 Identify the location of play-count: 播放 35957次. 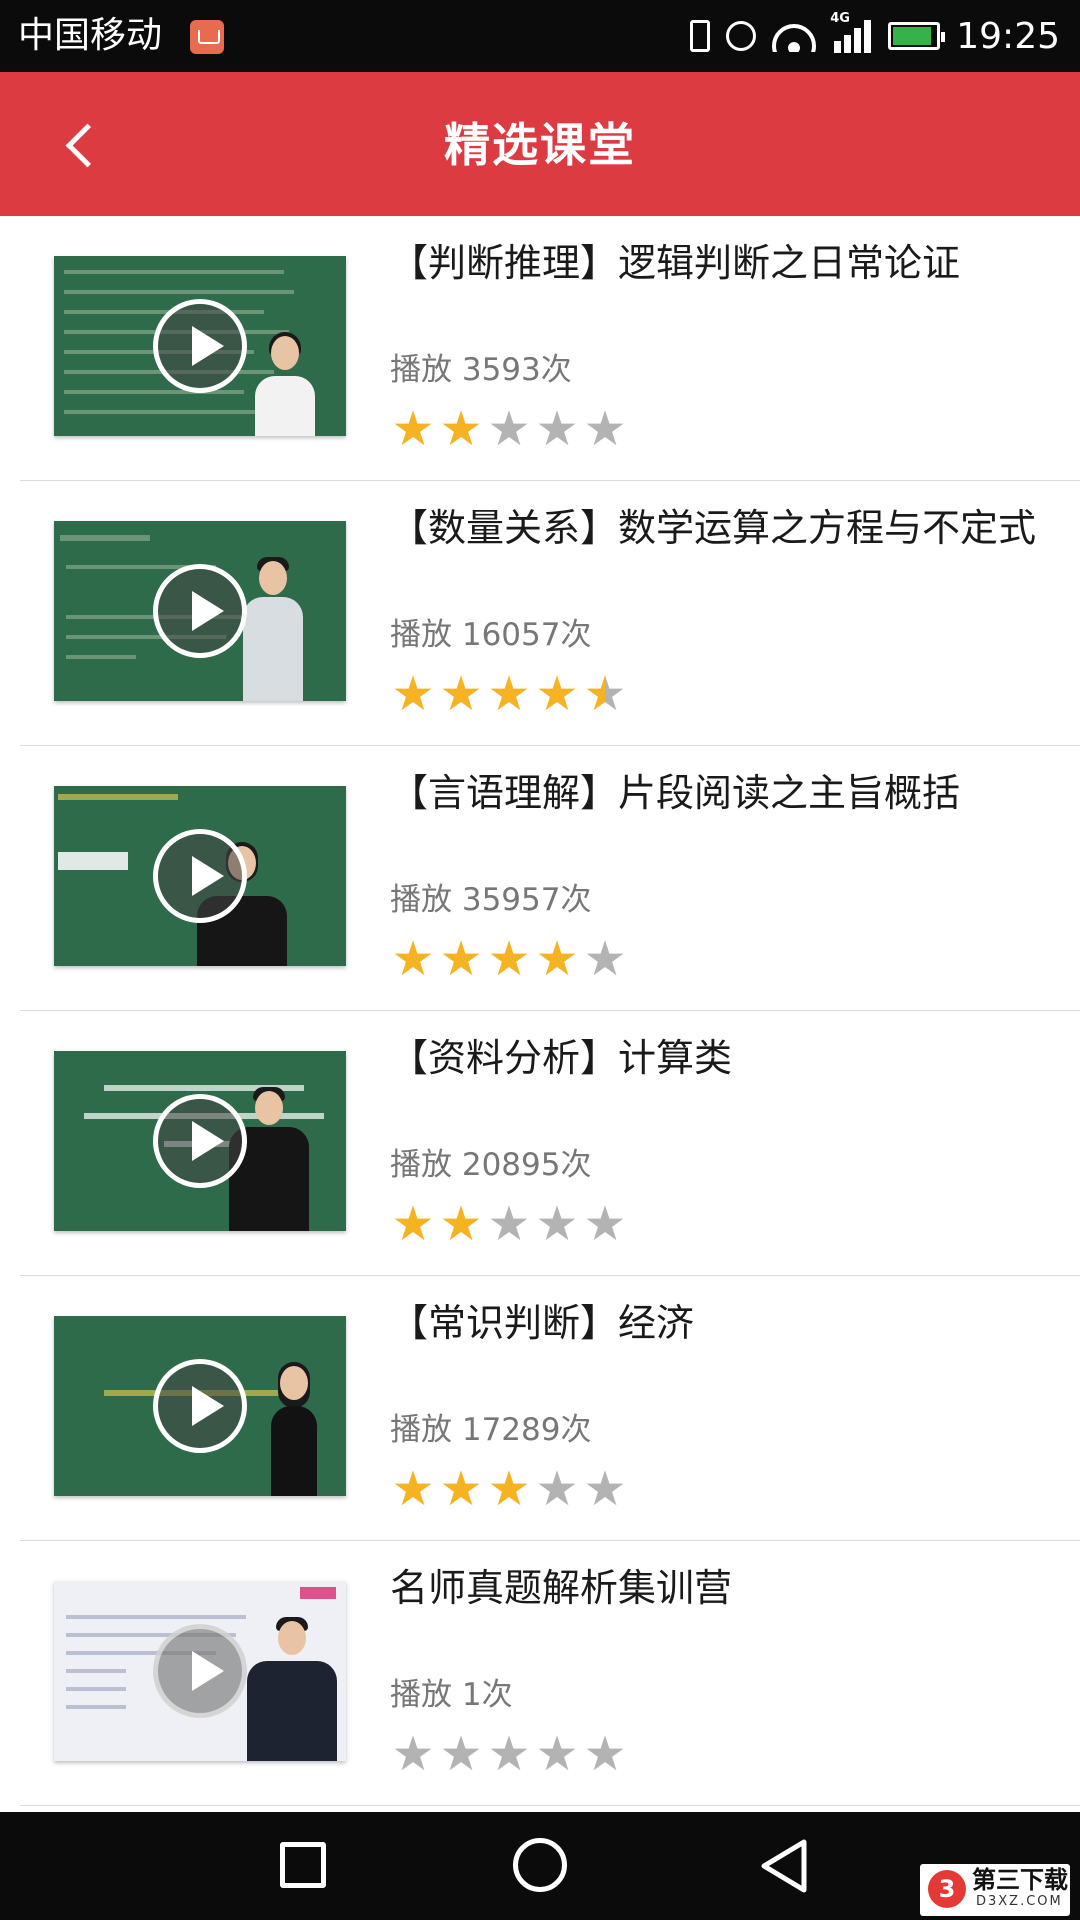
(491, 900).